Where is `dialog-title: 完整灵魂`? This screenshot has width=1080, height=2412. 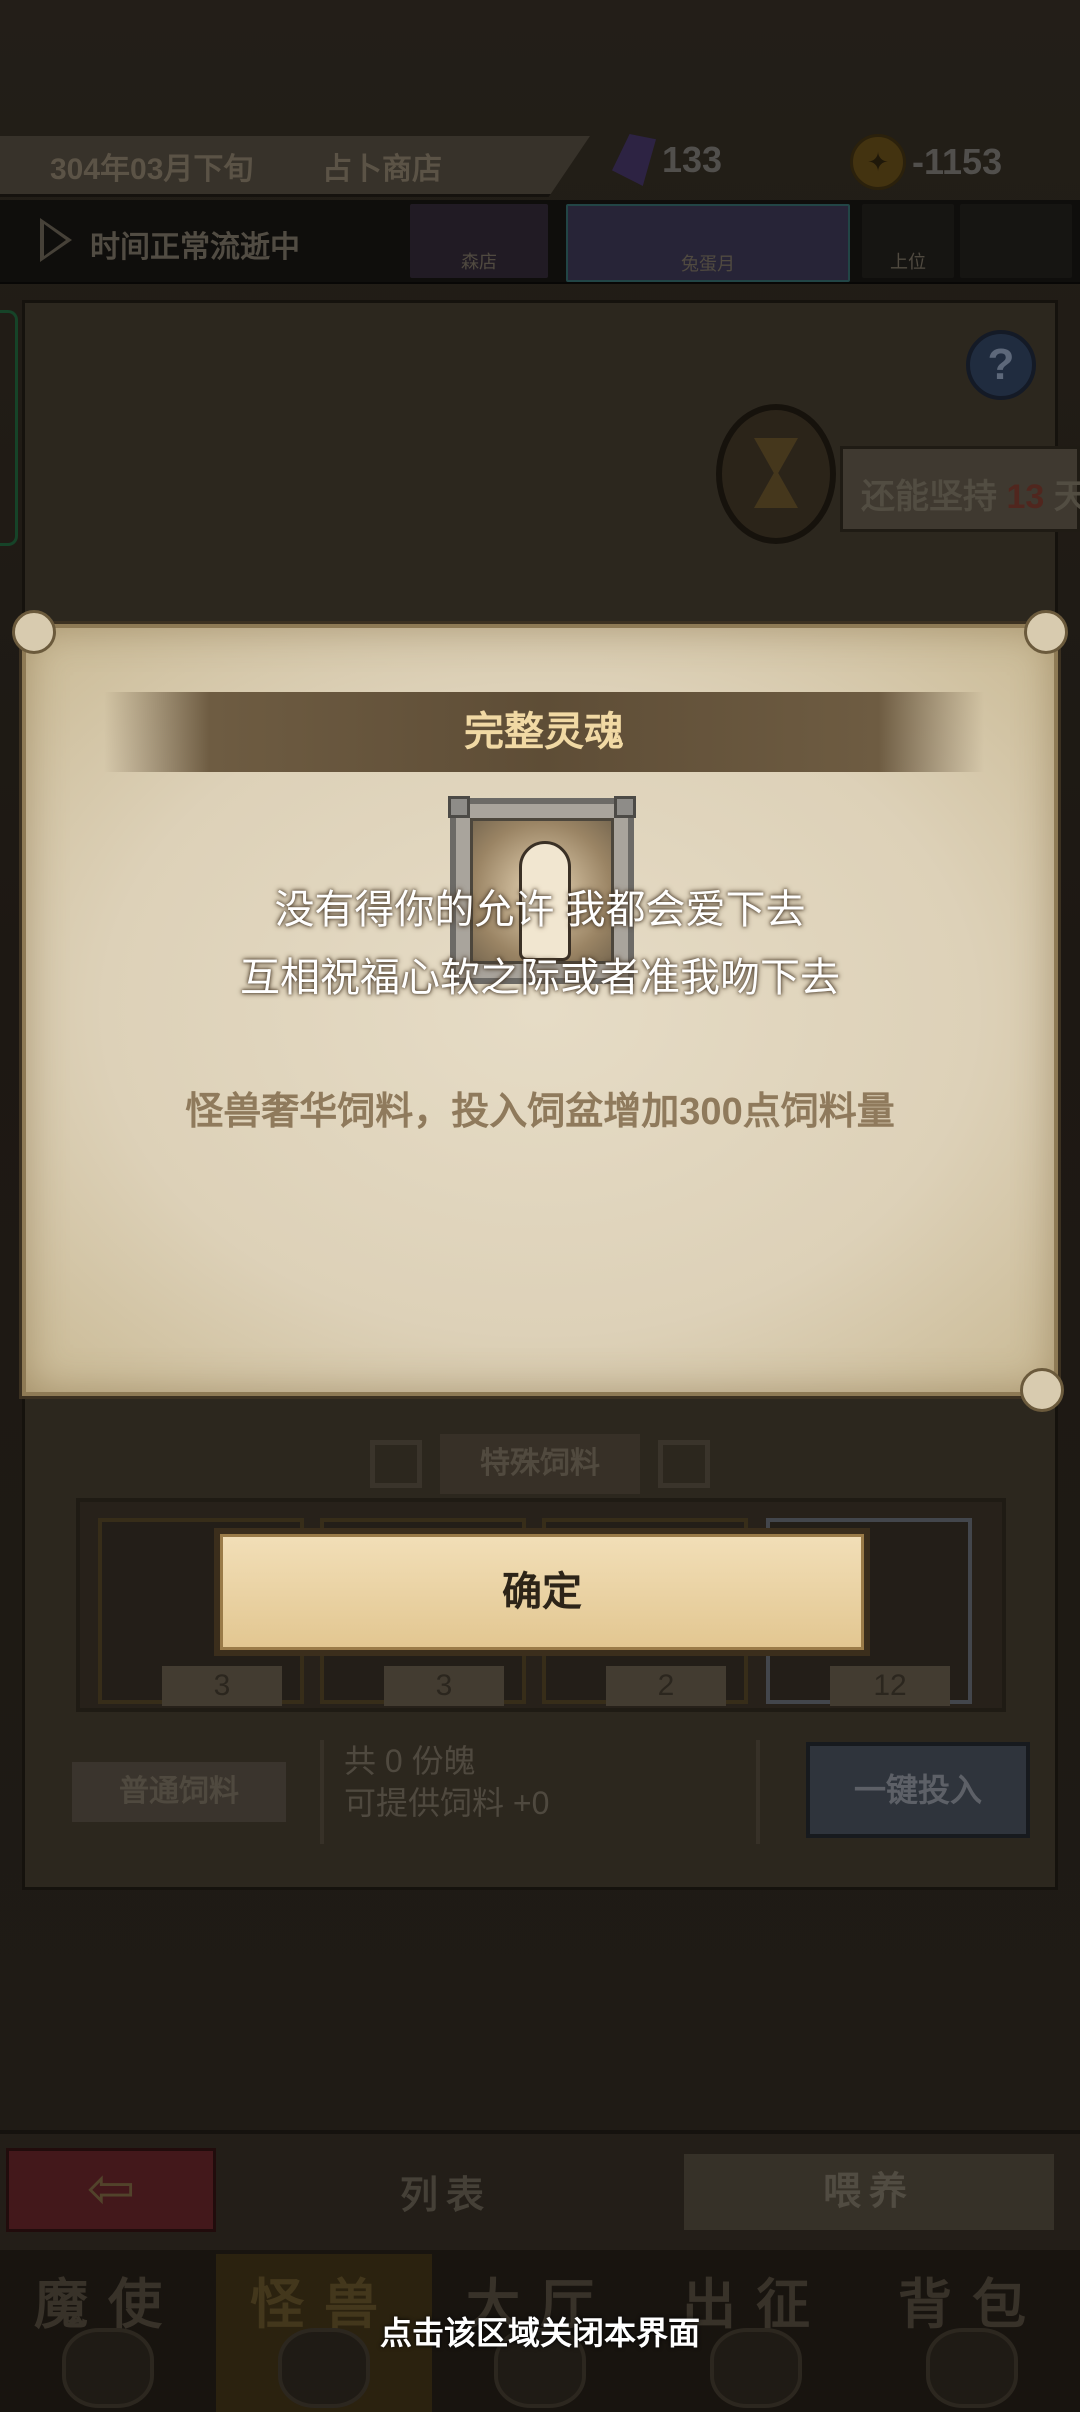
dialog-title: 完整灵魂 is located at coordinates (544, 732).